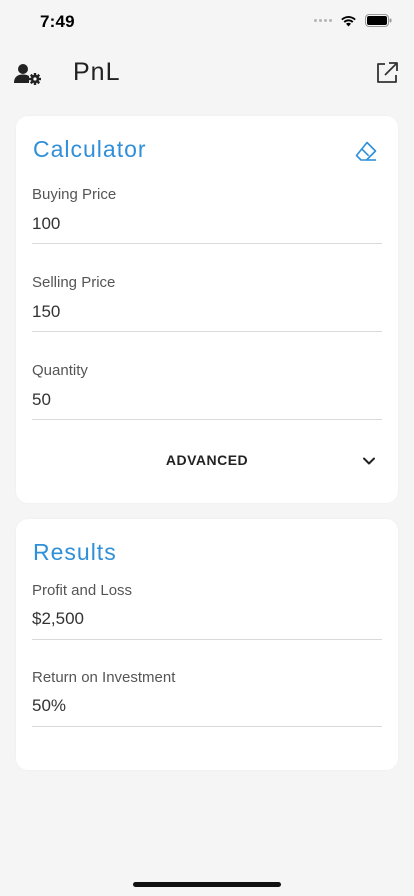 The image size is (414, 896). Describe the element at coordinates (58, 618) in the screenshot. I see `profit-and-loss-value: $2,500` at that location.